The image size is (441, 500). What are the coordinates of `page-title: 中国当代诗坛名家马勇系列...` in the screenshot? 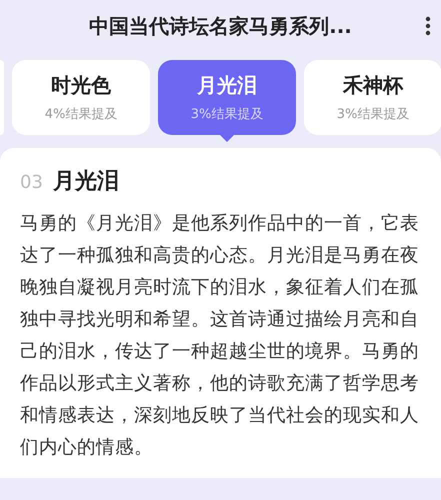 It's located at (220, 26).